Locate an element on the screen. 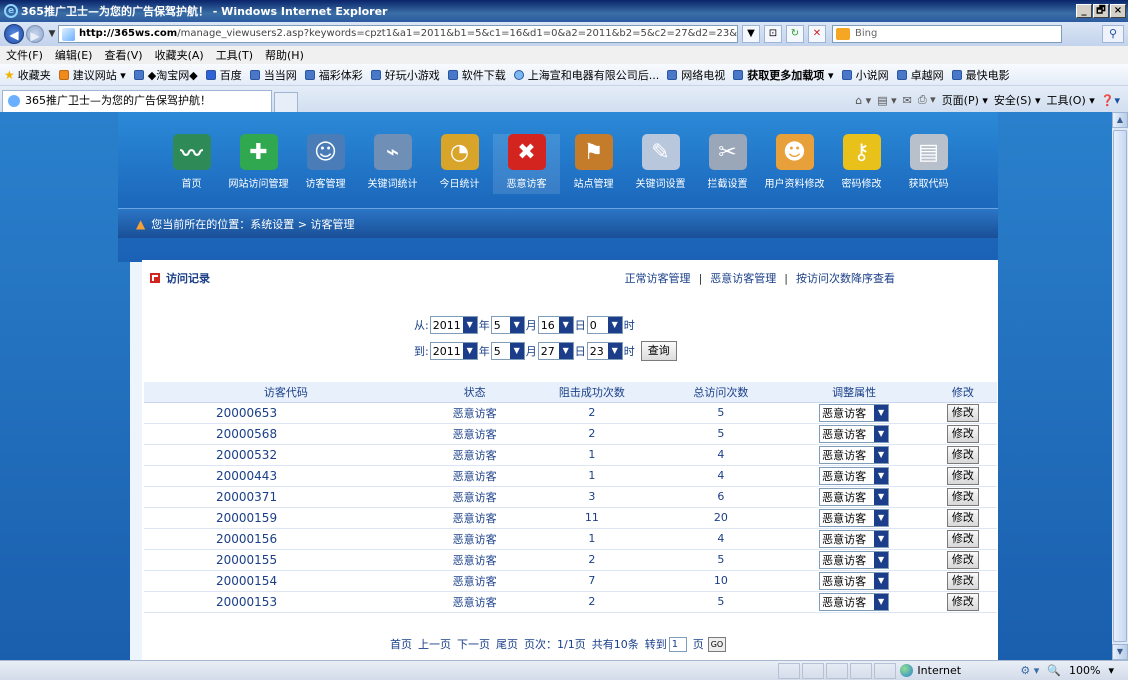  address-dropdown-icon: ▼ is located at coordinates (751, 34).